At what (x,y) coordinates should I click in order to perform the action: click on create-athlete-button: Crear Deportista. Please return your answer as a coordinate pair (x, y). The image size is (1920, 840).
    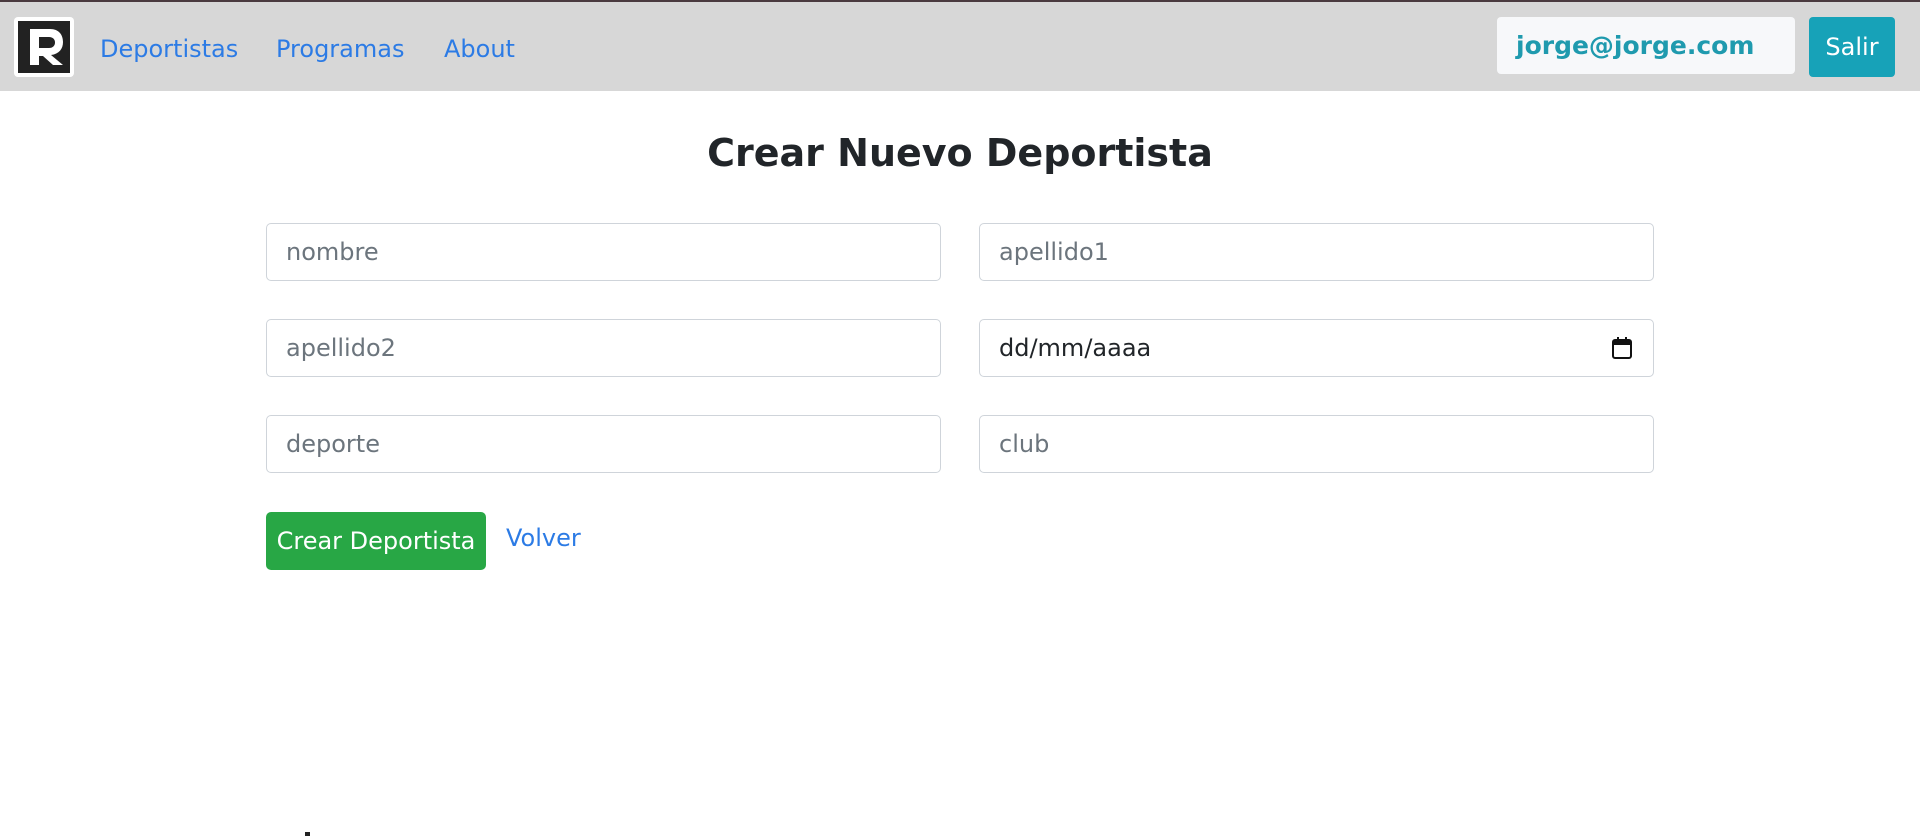
    Looking at the image, I should click on (376, 541).